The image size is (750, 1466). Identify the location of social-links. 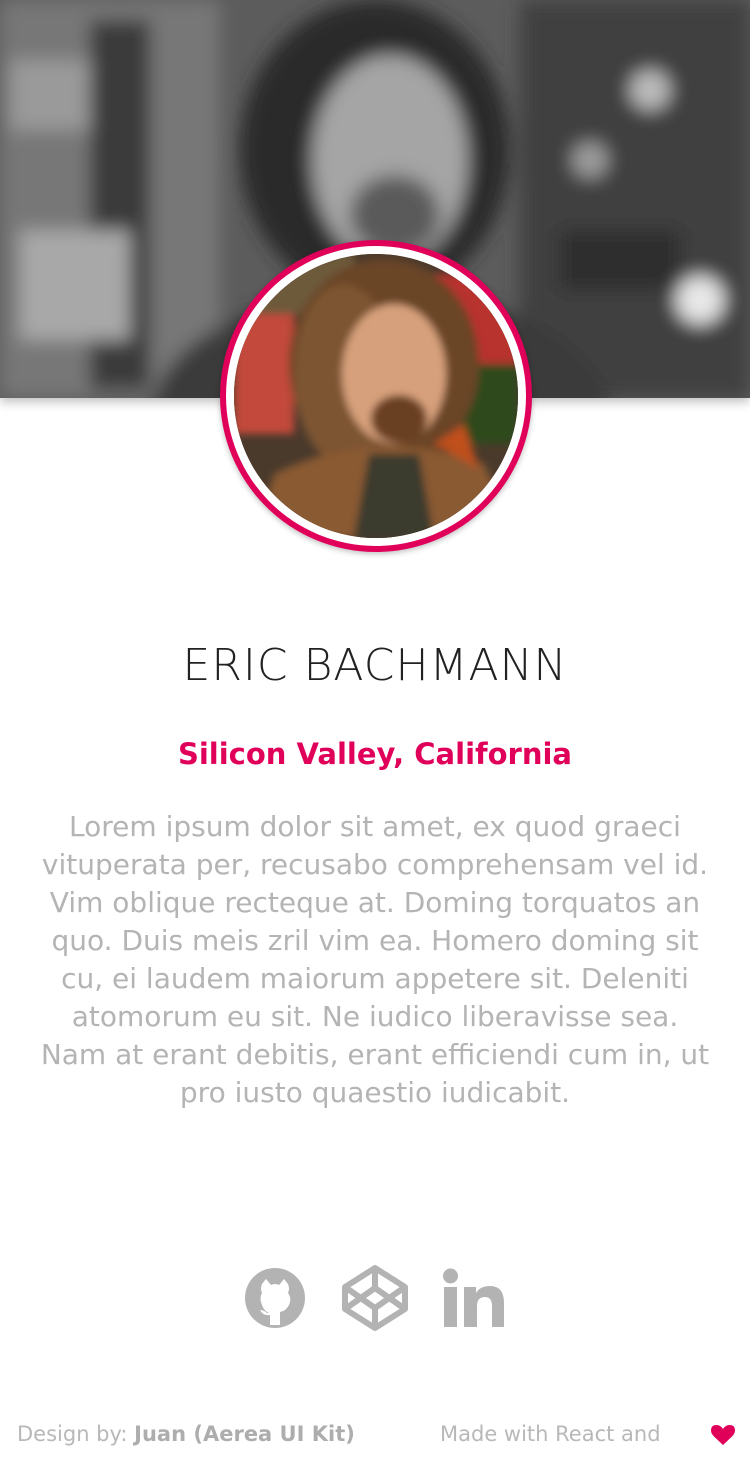
(375, 1298).